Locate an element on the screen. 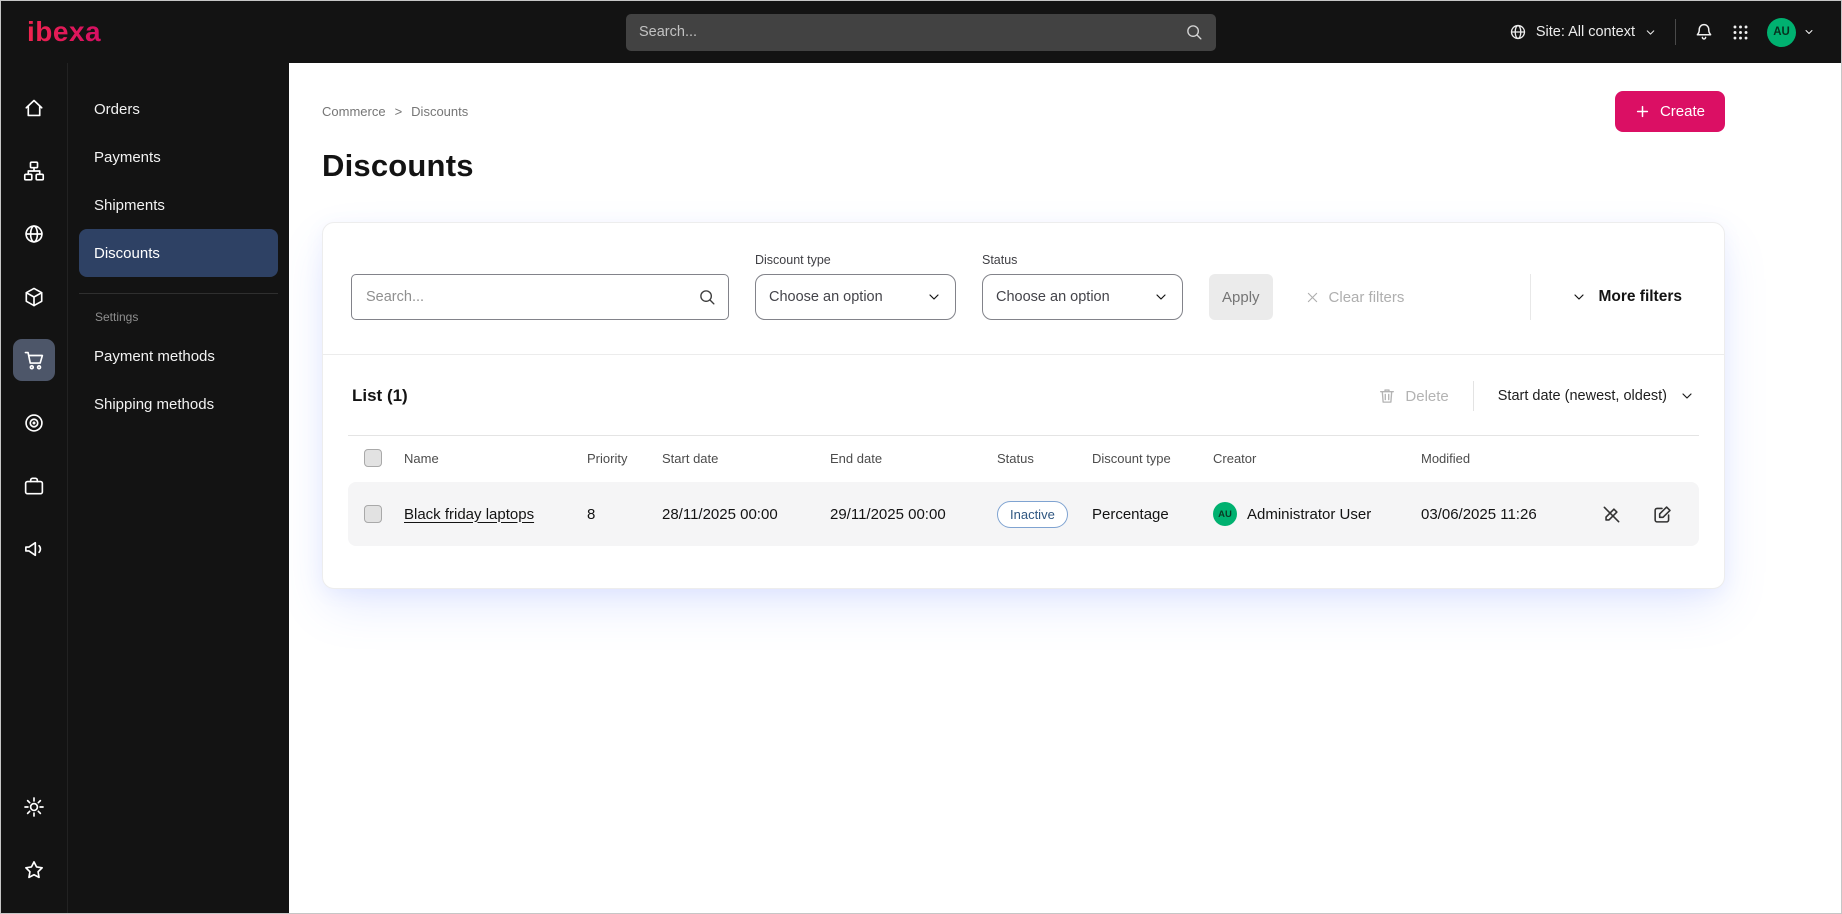  commerce-cart-icon is located at coordinates (34, 360).